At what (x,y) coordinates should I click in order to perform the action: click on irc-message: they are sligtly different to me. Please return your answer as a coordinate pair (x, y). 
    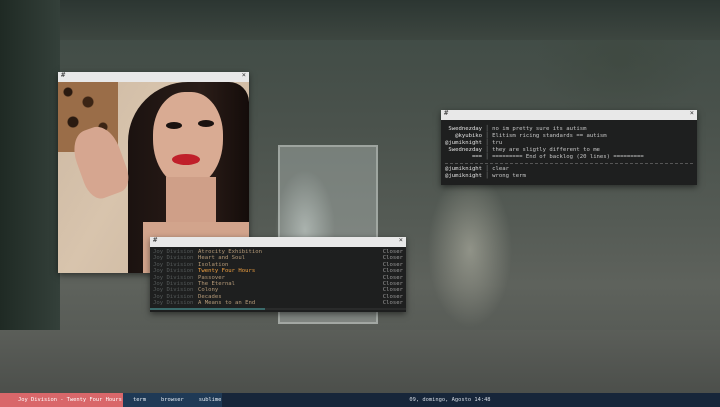
    Looking at the image, I should click on (546, 150).